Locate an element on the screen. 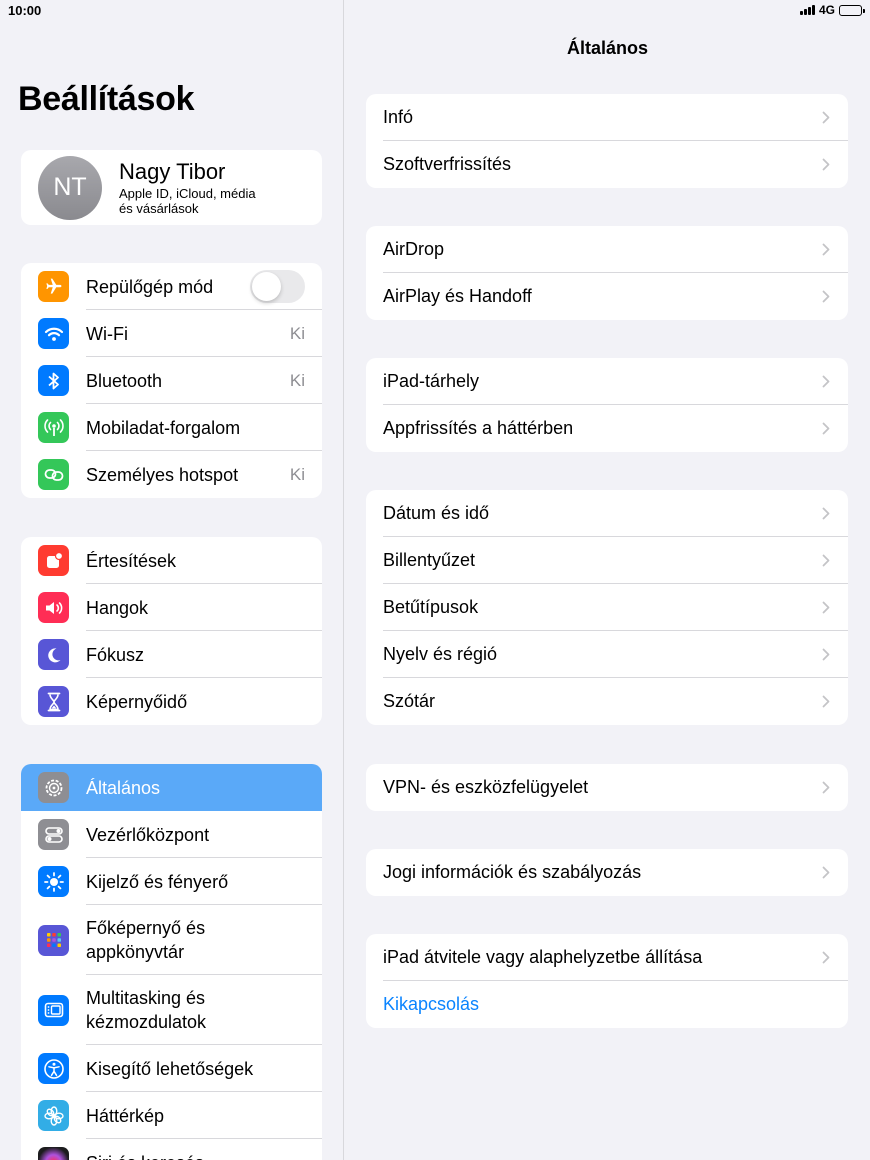  row-fonts: Betűtípusok is located at coordinates (607, 607).